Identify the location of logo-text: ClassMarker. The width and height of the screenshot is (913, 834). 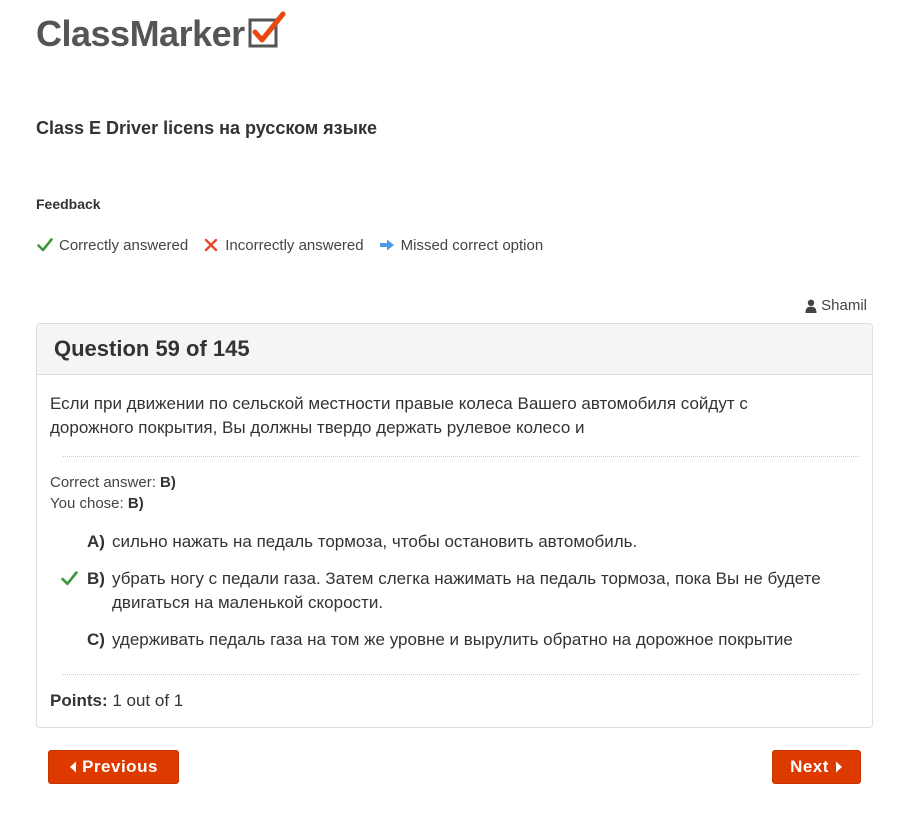
(140, 33).